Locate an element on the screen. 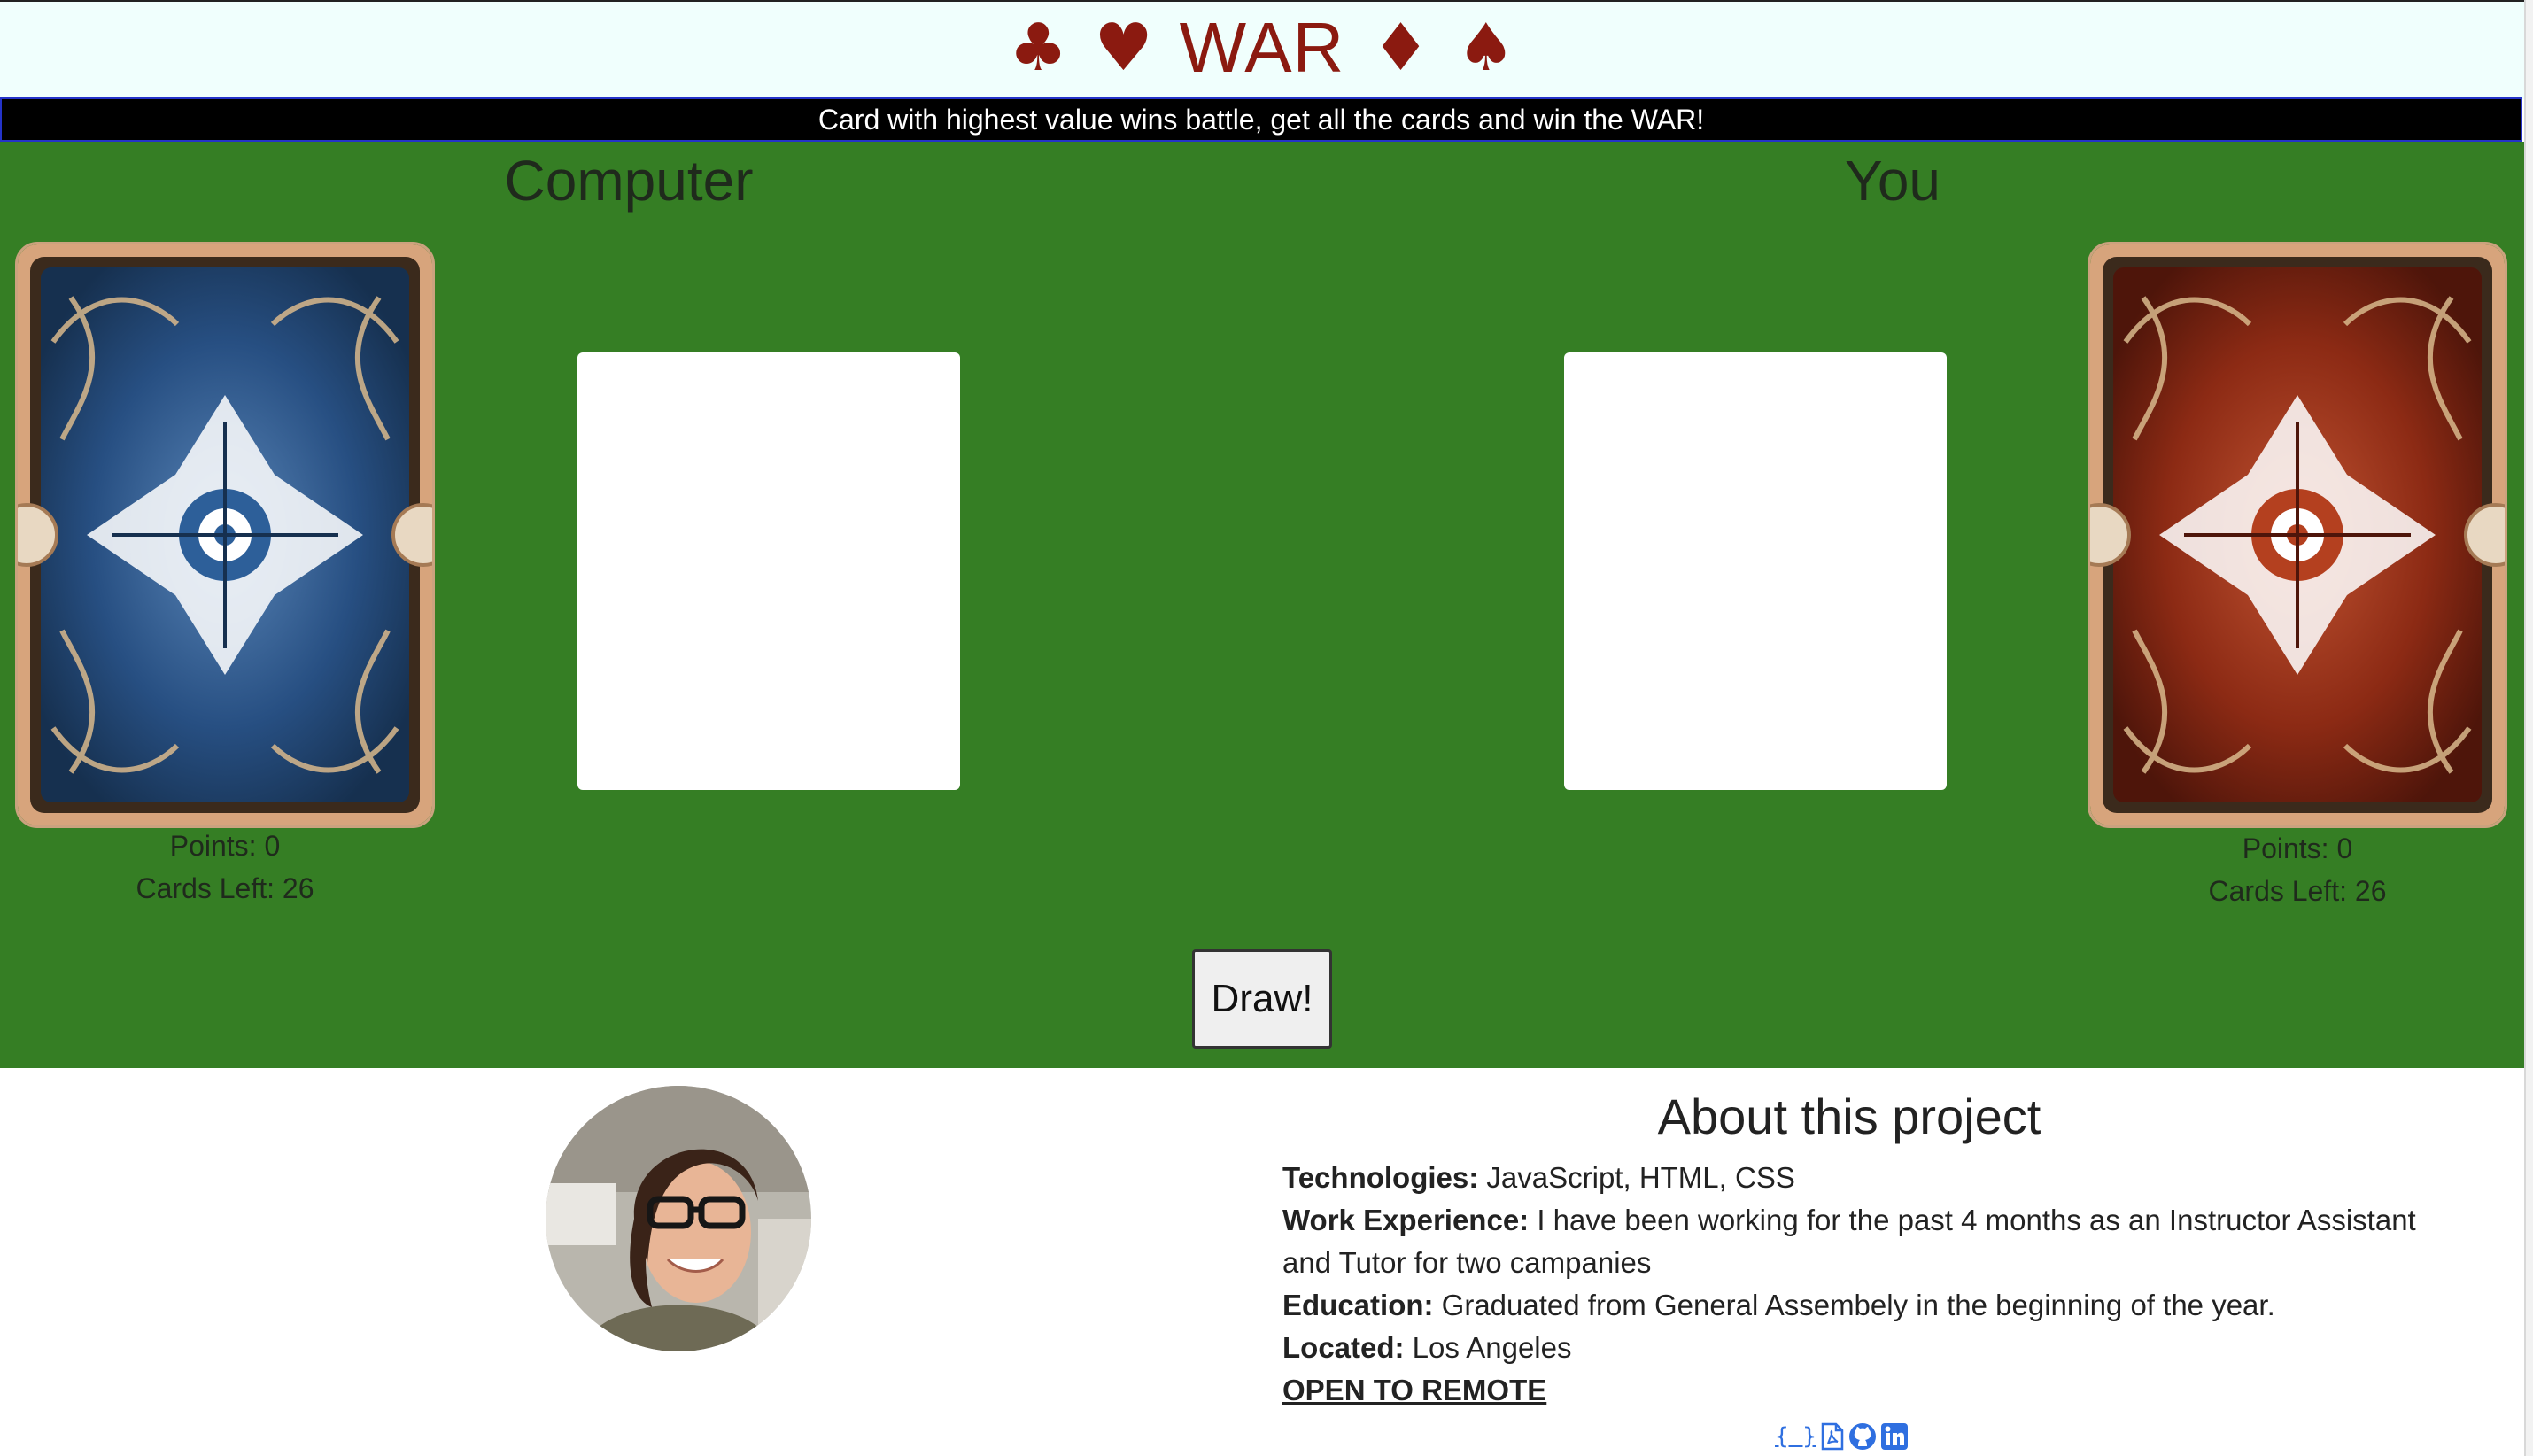 This screenshot has width=2533, height=1456. github-link is located at coordinates (1862, 1436).